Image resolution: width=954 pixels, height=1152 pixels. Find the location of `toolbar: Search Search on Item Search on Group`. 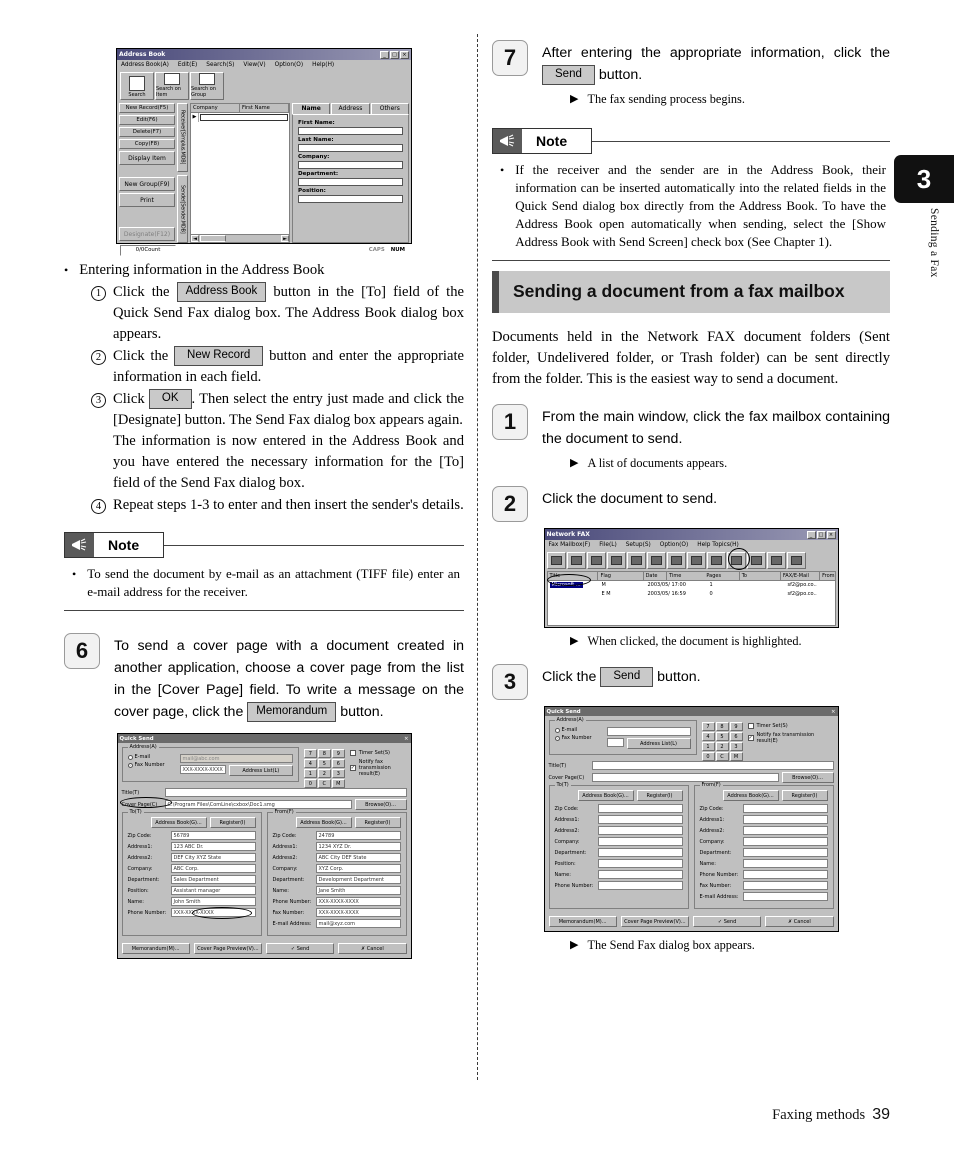

toolbar: Search Search on Item Search on Group is located at coordinates (264, 86).